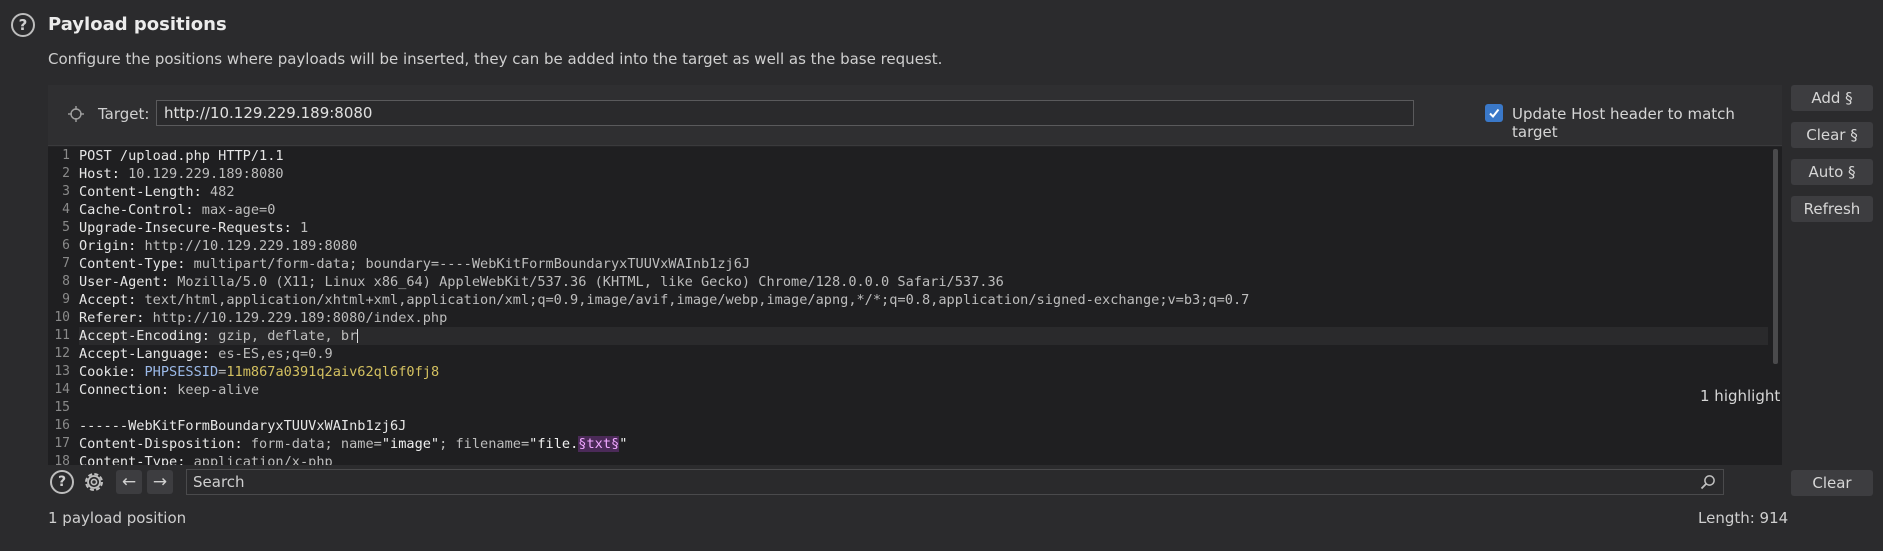 The height and width of the screenshot is (551, 1883). I want to click on search-input: Search, so click(955, 482).